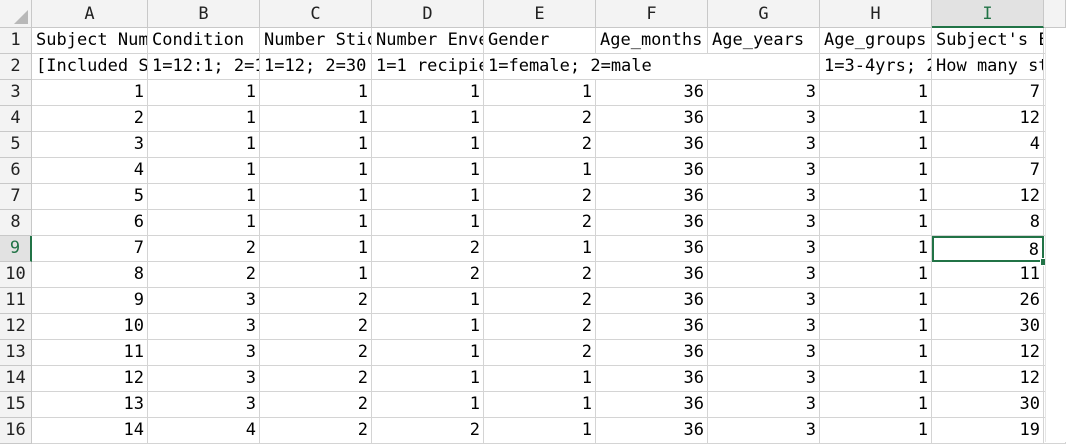  What do you see at coordinates (16, 171) in the screenshot?
I see `row-header-6: 6` at bounding box center [16, 171].